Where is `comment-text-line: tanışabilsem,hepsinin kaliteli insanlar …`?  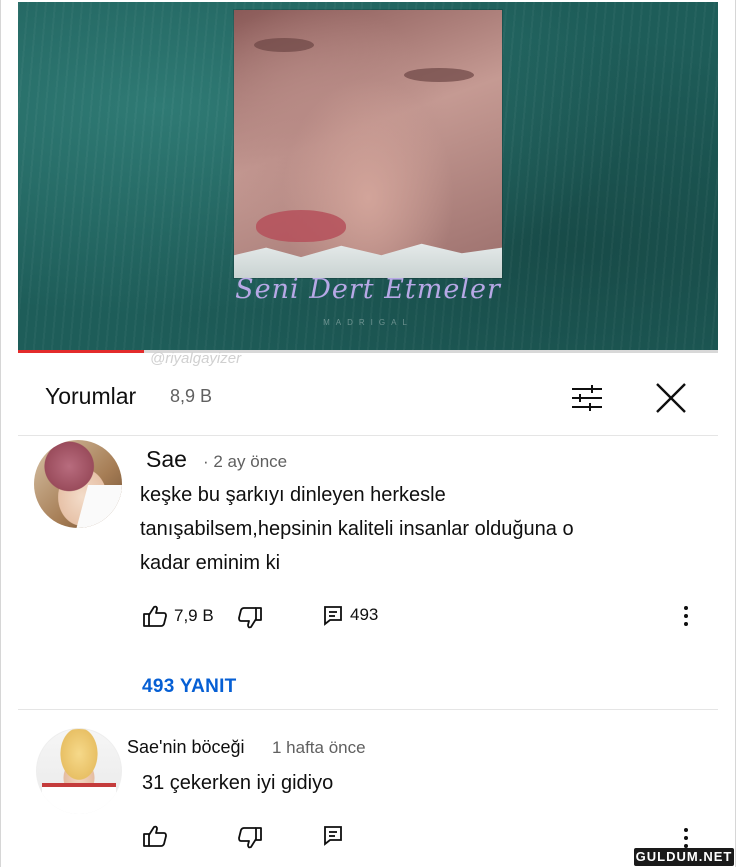
comment-text-line: tanışabilsem,hepsinin kaliteli insanlar … is located at coordinates (357, 529).